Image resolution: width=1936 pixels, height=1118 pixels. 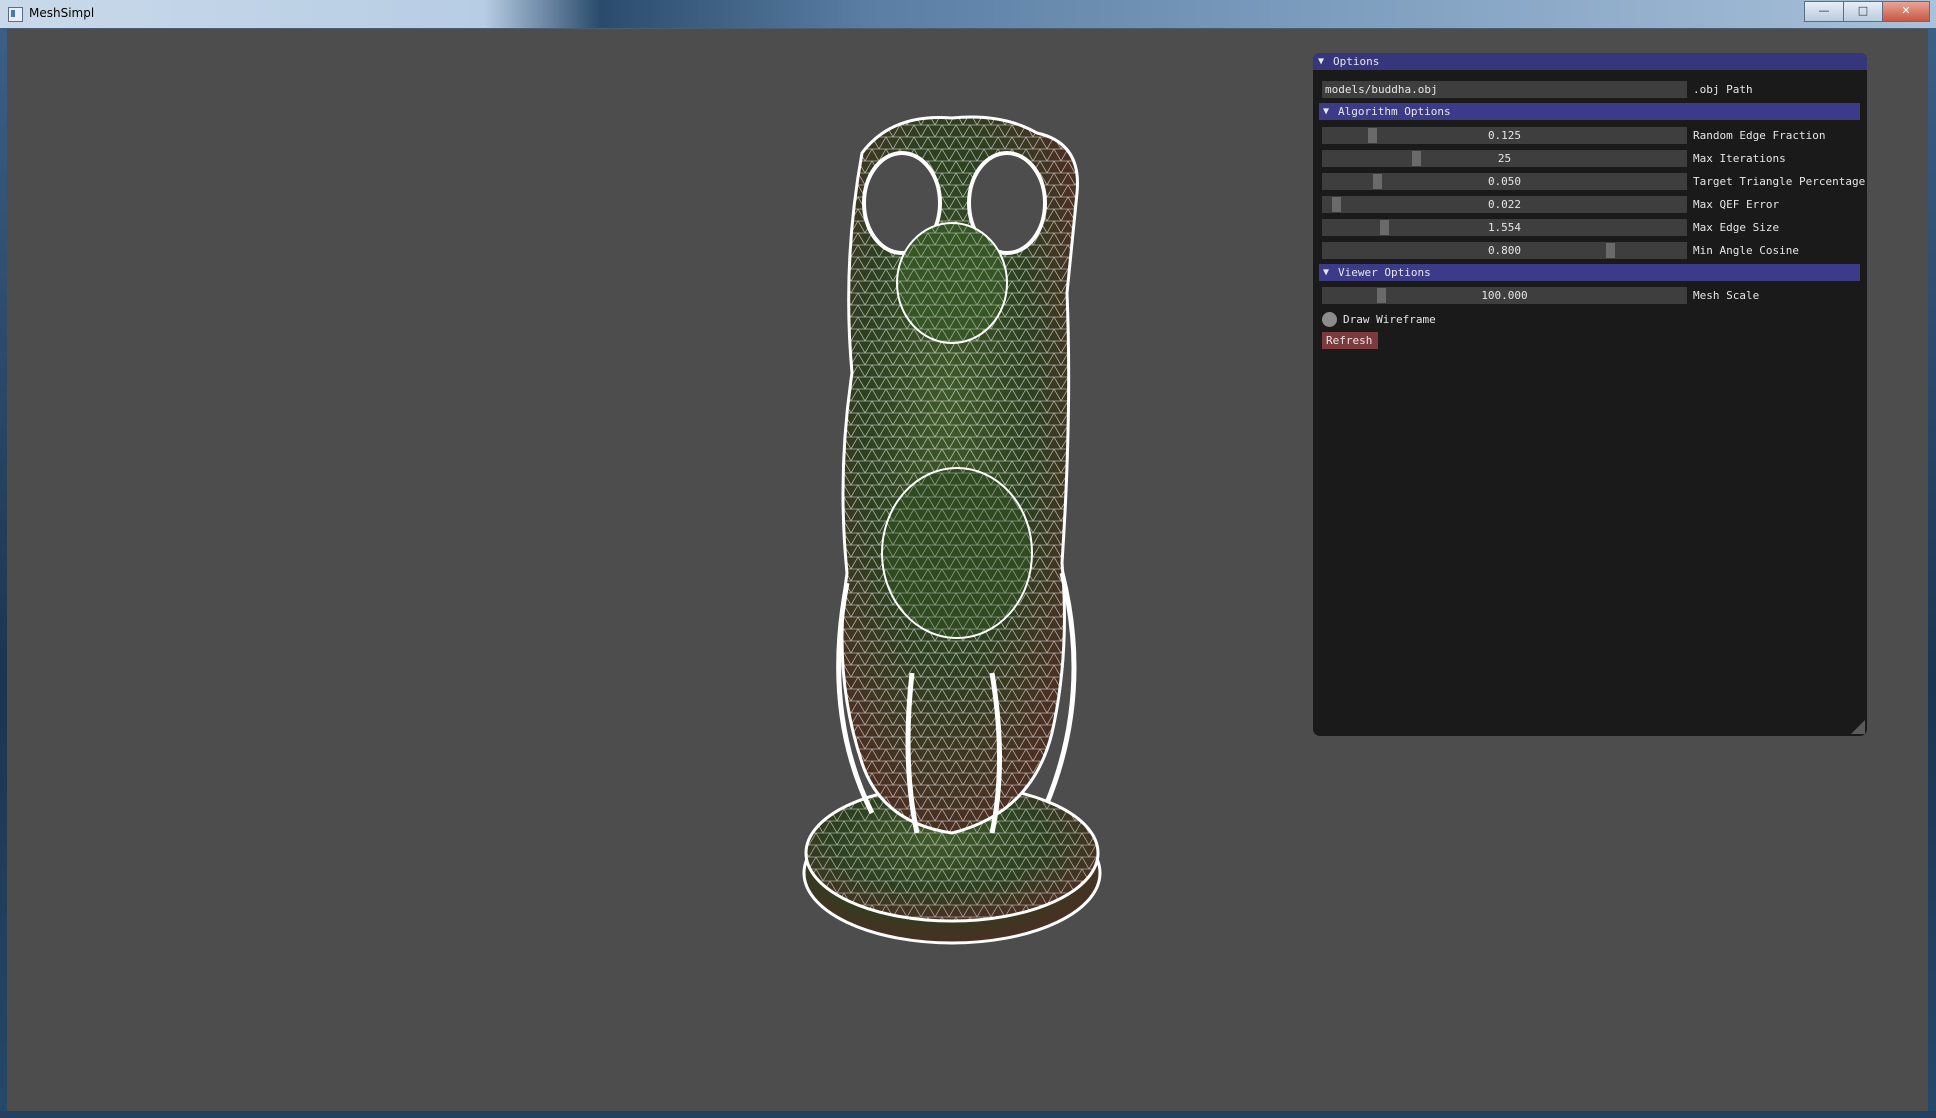 What do you see at coordinates (1384, 272) in the screenshot?
I see `viewer-options-label: Viewer Options` at bounding box center [1384, 272].